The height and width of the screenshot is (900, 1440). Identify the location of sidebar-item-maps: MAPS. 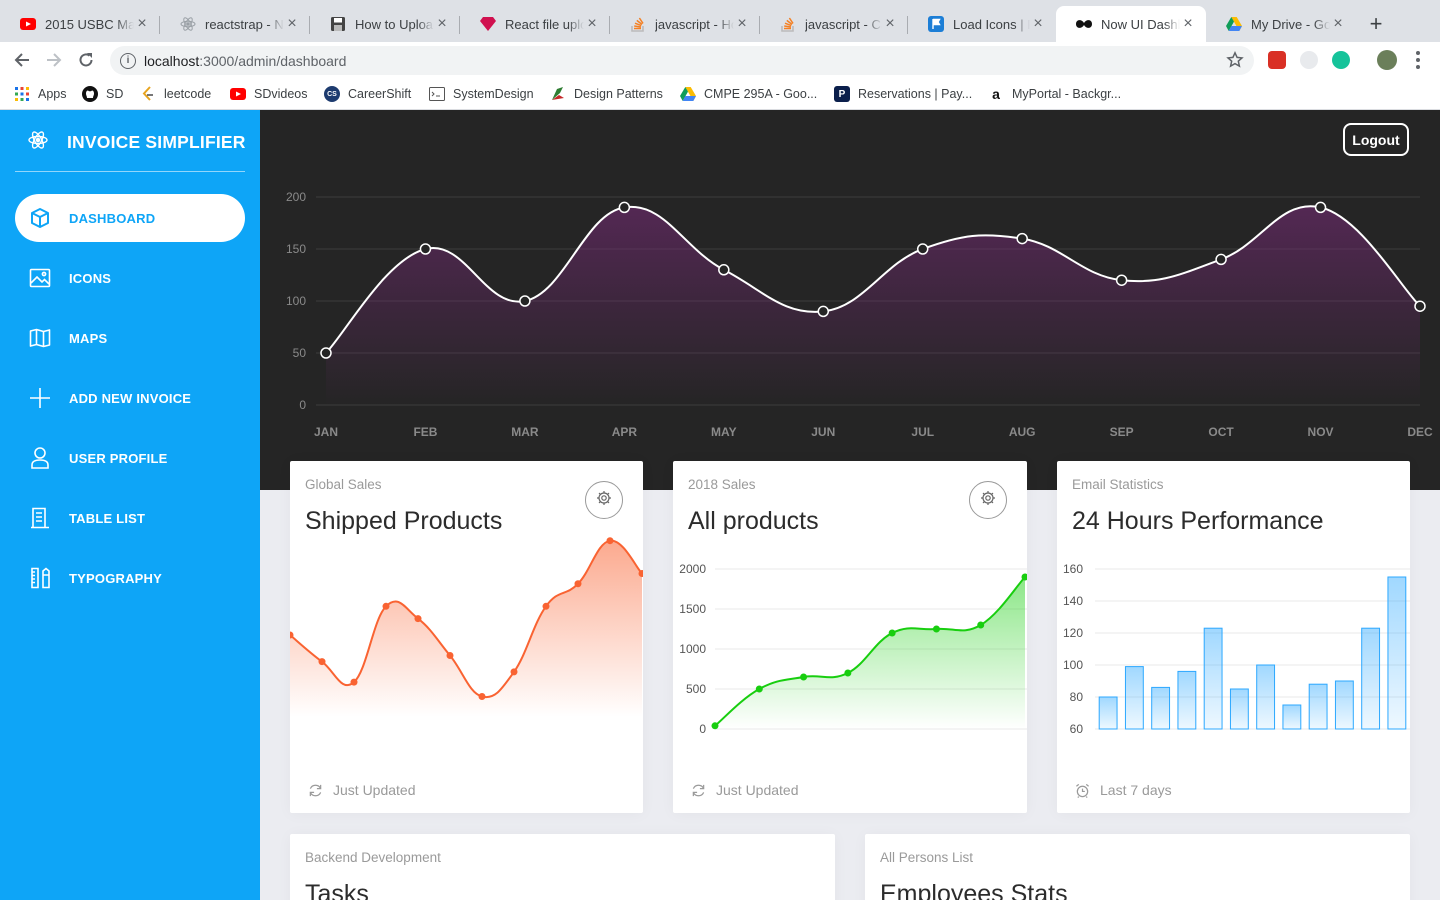
(130, 338).